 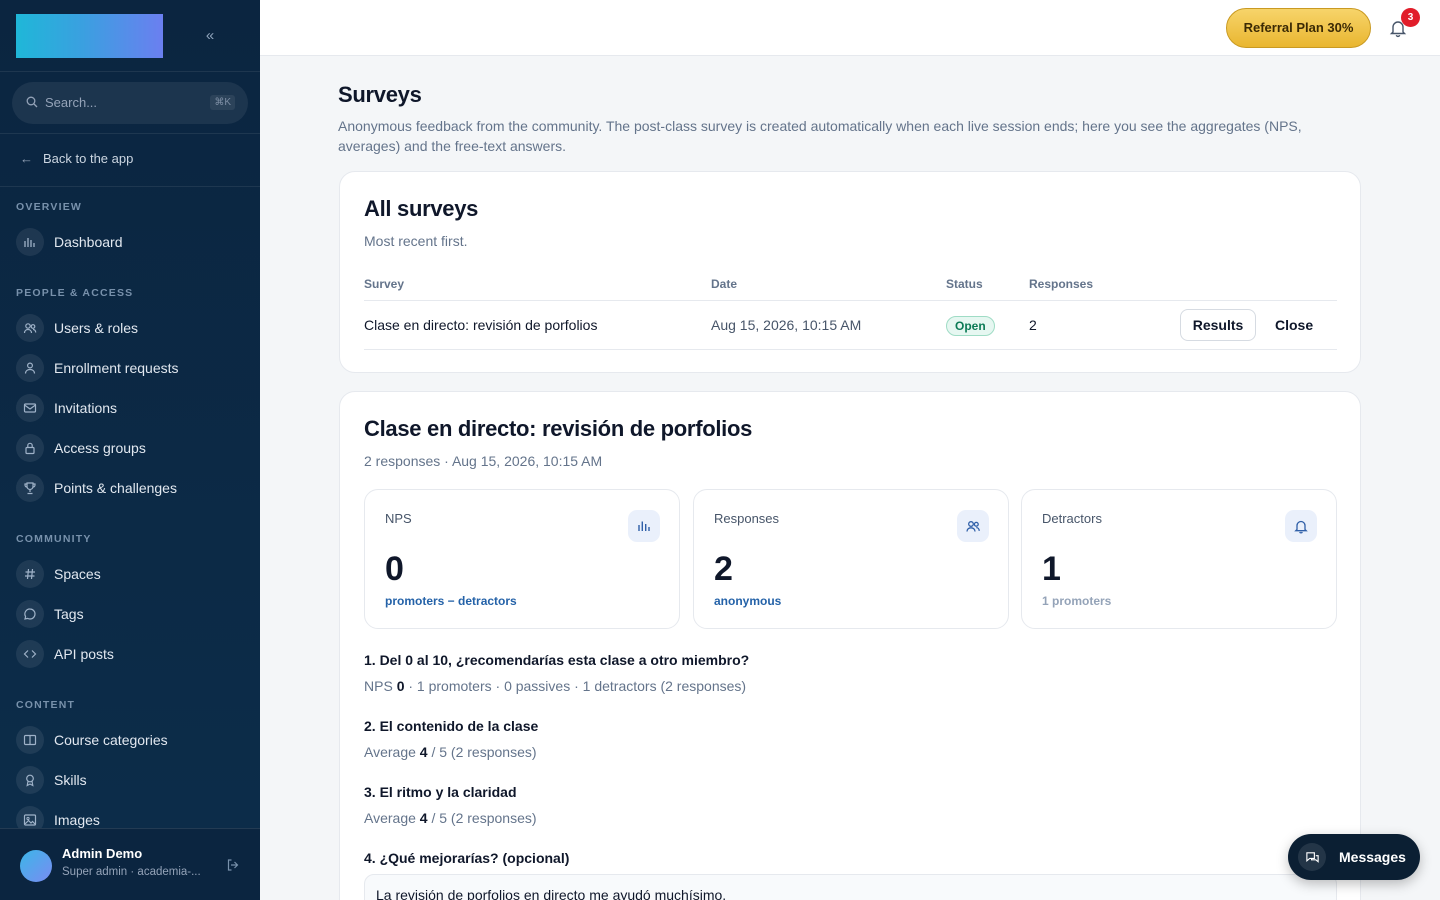 What do you see at coordinates (384, 284) in the screenshot?
I see `column-header-survey: Survey` at bounding box center [384, 284].